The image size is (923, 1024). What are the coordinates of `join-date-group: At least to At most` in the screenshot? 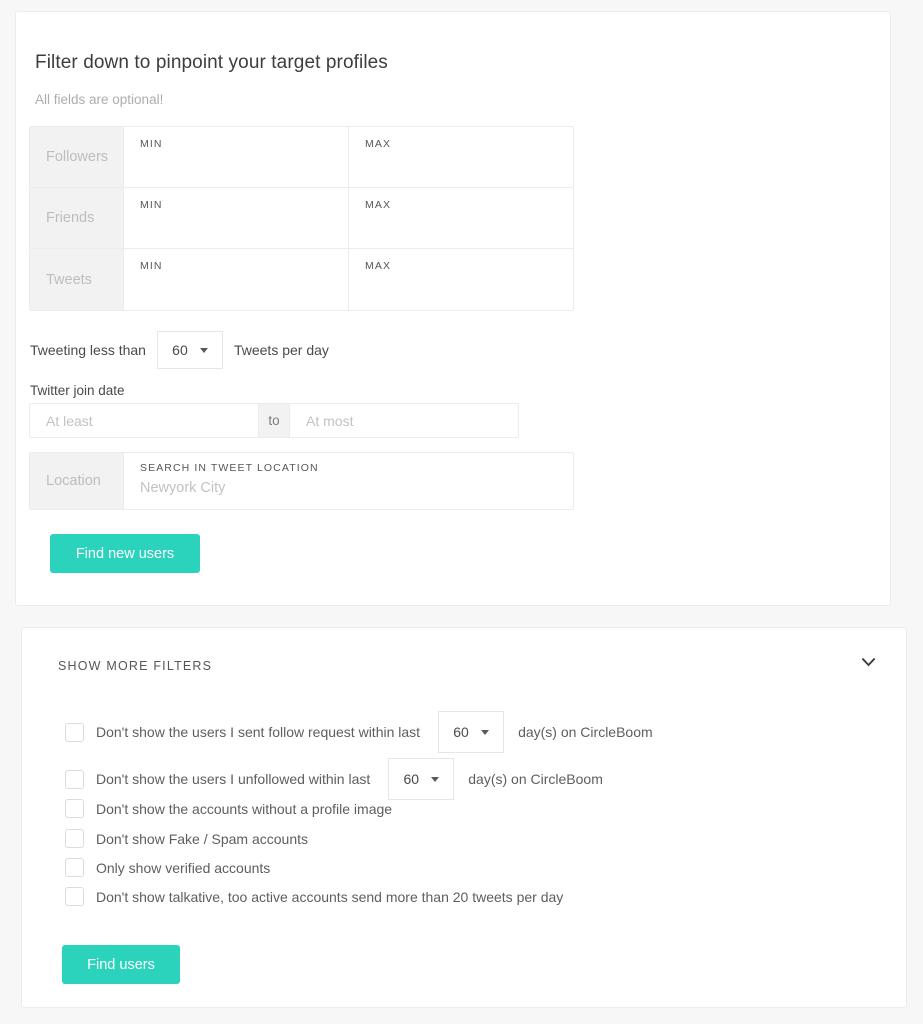 It's located at (274, 420).